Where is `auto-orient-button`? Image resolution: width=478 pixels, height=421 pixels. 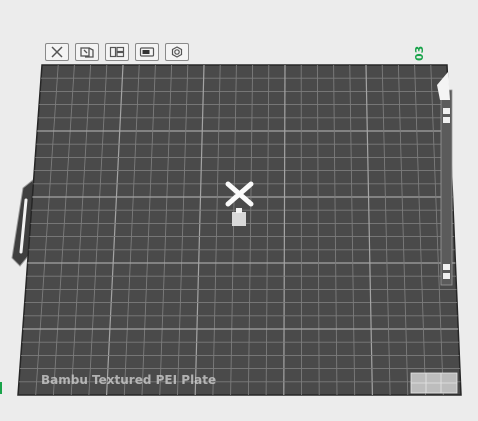 auto-orient-button is located at coordinates (87, 52).